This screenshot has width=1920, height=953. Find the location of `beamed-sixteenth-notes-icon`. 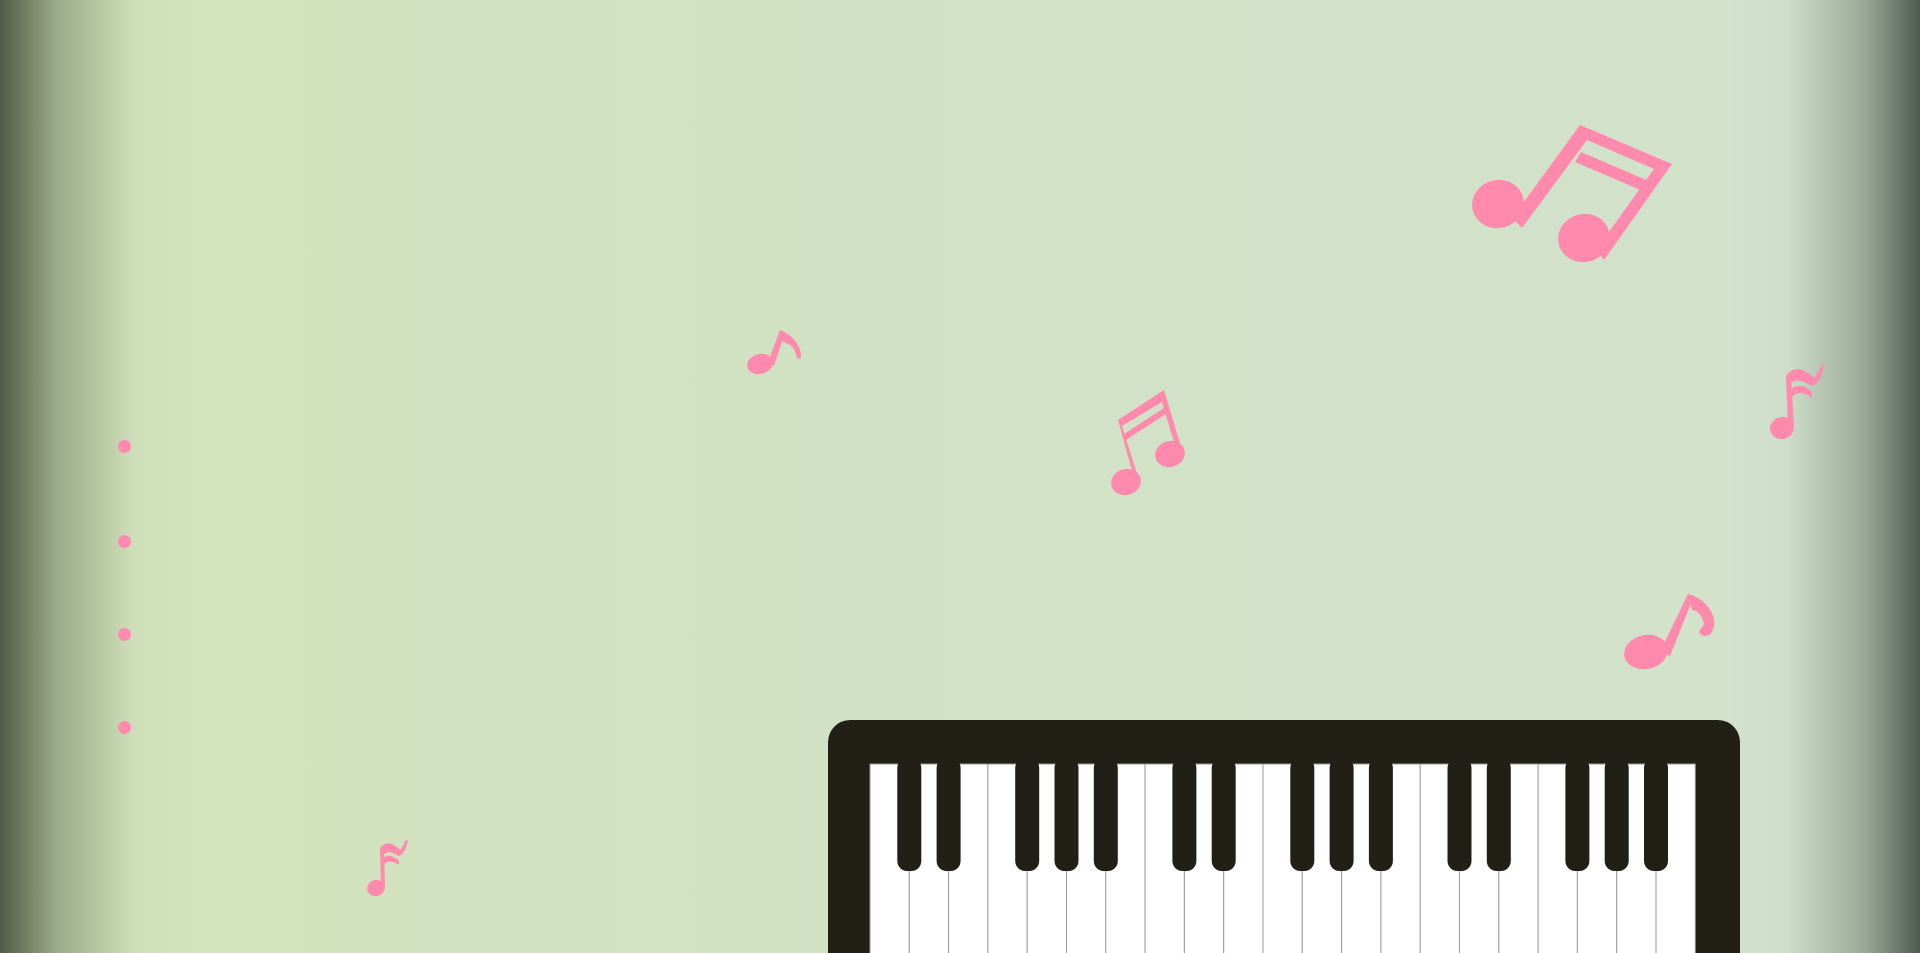

beamed-sixteenth-notes-icon is located at coordinates (1148, 443).